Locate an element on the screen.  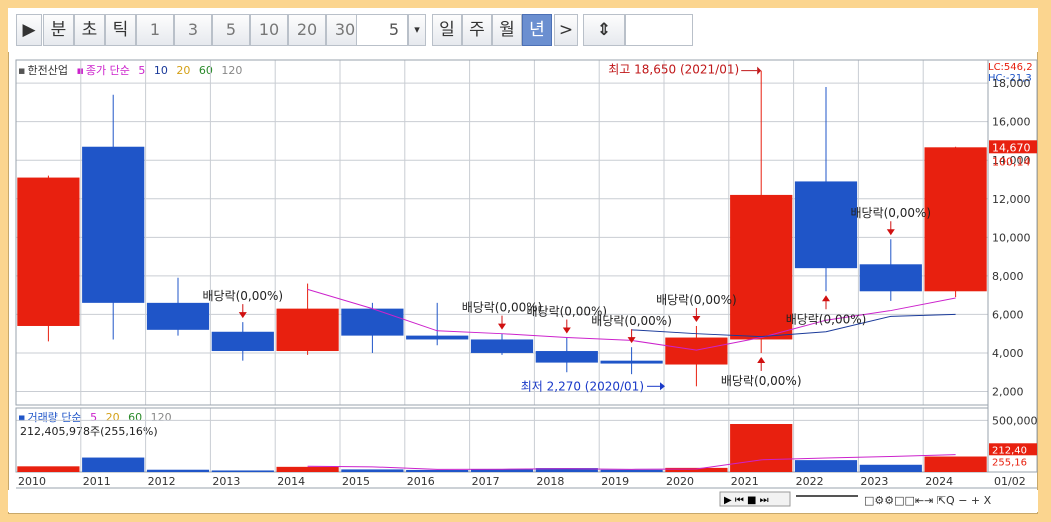
x-tick-label: 2014 is located at coordinates (291, 481).